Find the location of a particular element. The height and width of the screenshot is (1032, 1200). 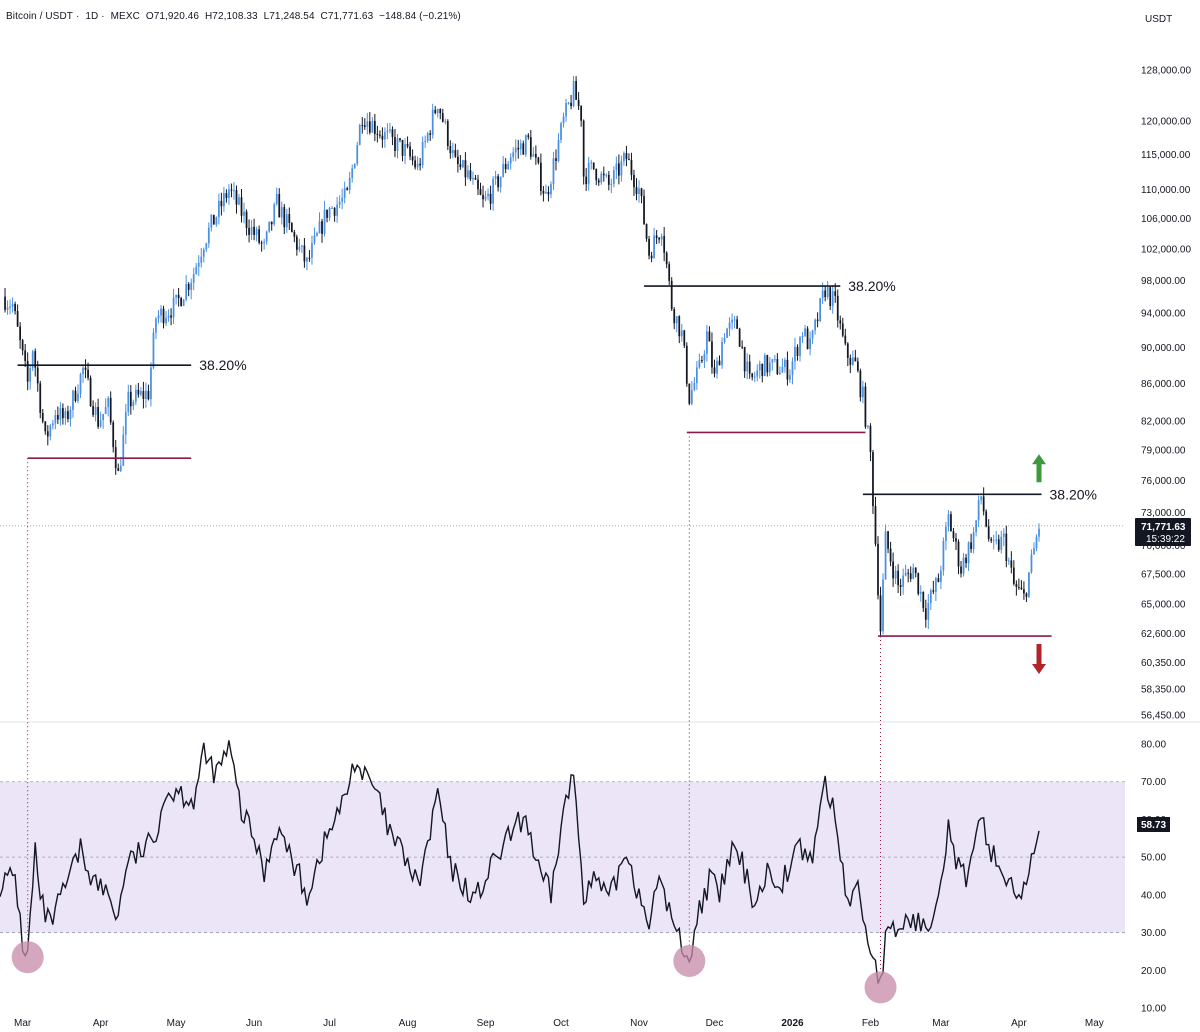

time-tick-label: 2026 is located at coordinates (792, 1023).